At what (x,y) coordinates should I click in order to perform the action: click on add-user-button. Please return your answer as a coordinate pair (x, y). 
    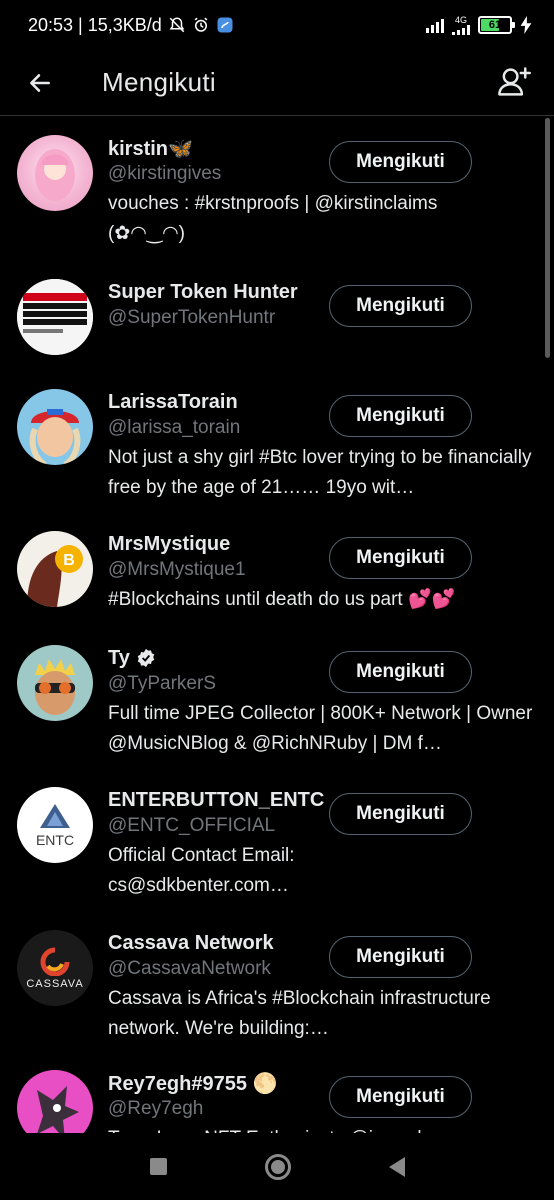
    Looking at the image, I should click on (514, 82).